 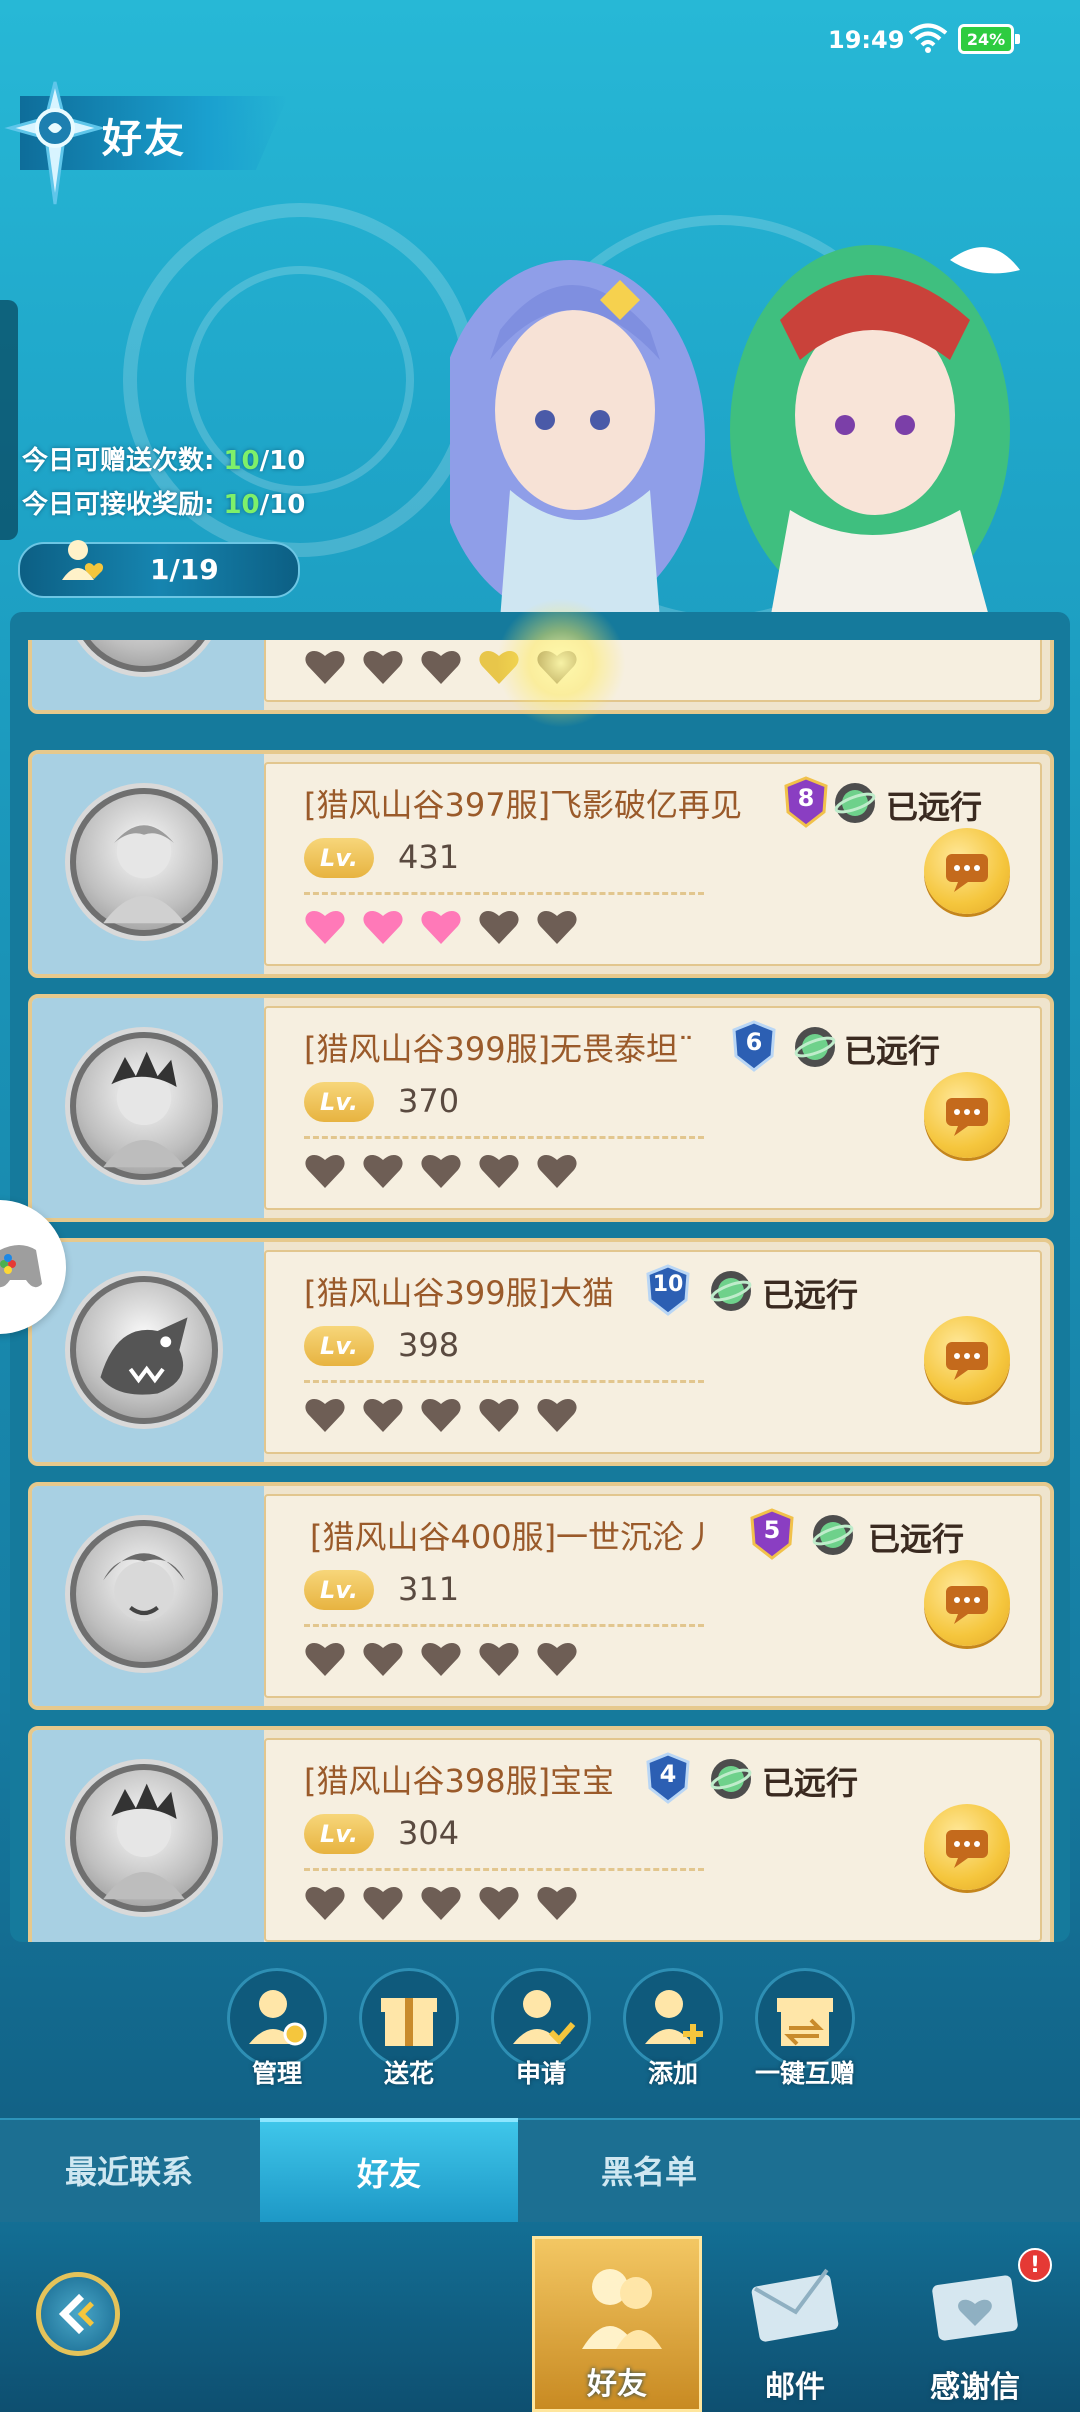 I want to click on floating-gamepad-button, so click(x=33, y=1267).